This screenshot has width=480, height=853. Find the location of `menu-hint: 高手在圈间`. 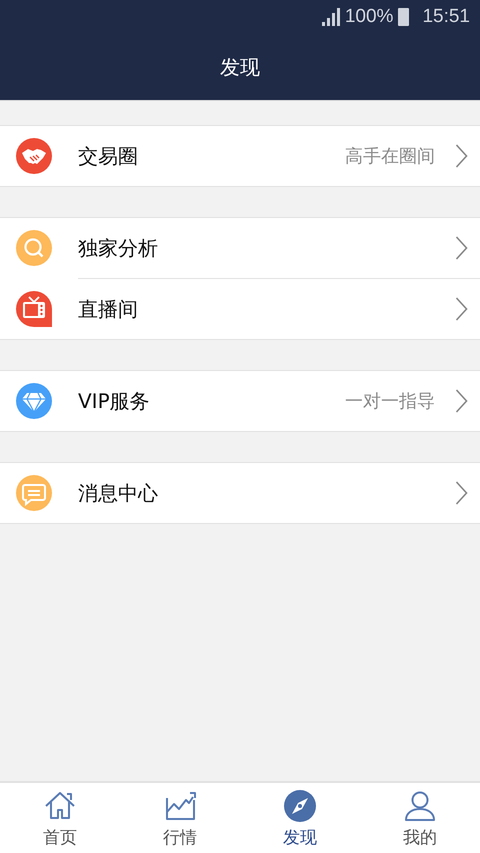

menu-hint: 高手在圈间 is located at coordinates (390, 156).